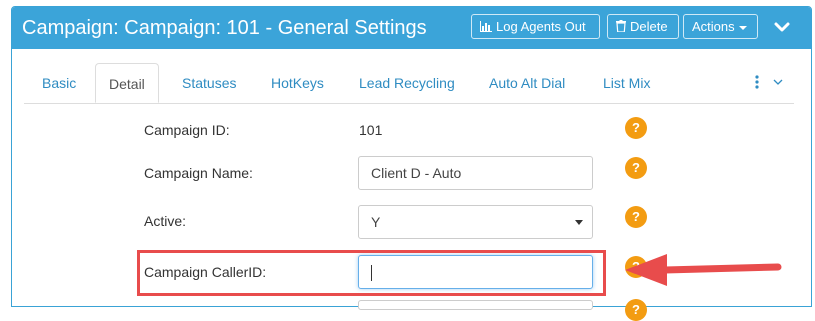  What do you see at coordinates (165, 221) in the screenshot?
I see `active-label: Active:` at bounding box center [165, 221].